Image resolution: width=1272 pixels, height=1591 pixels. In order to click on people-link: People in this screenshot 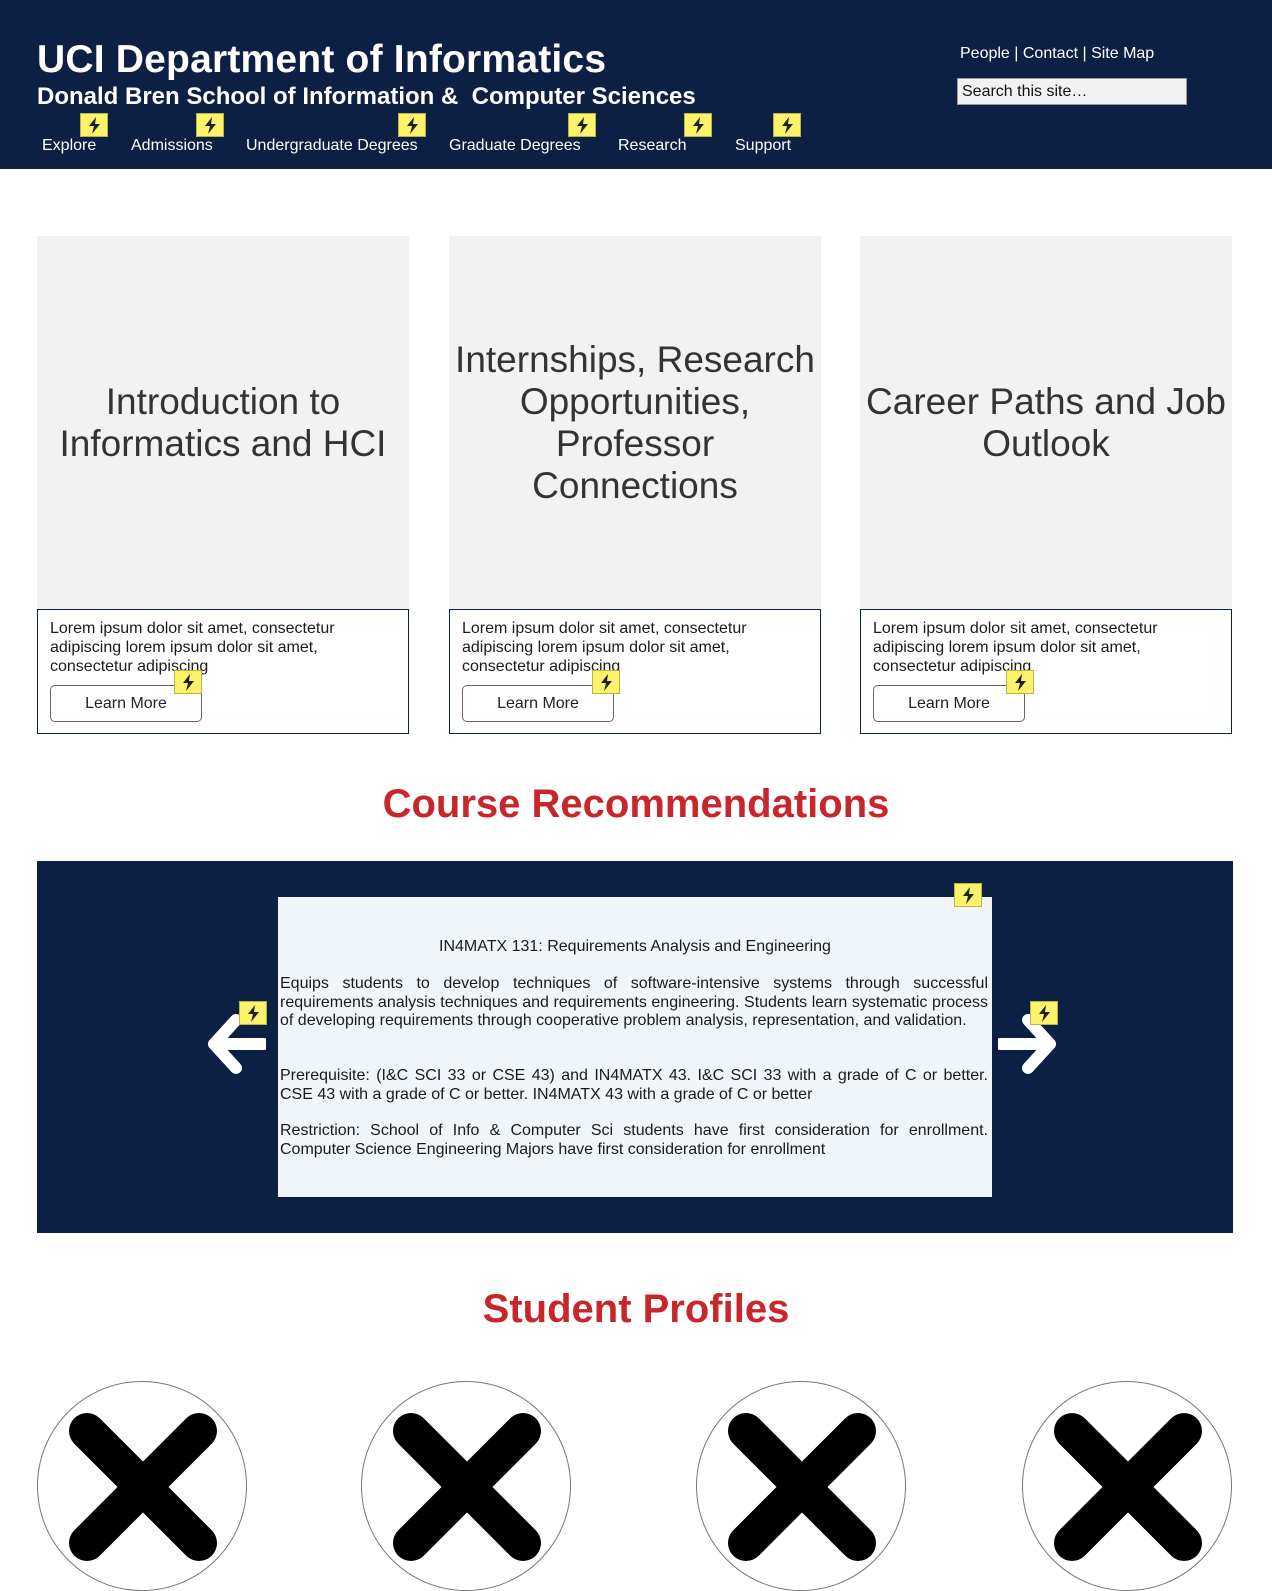, I will do `click(985, 53)`.